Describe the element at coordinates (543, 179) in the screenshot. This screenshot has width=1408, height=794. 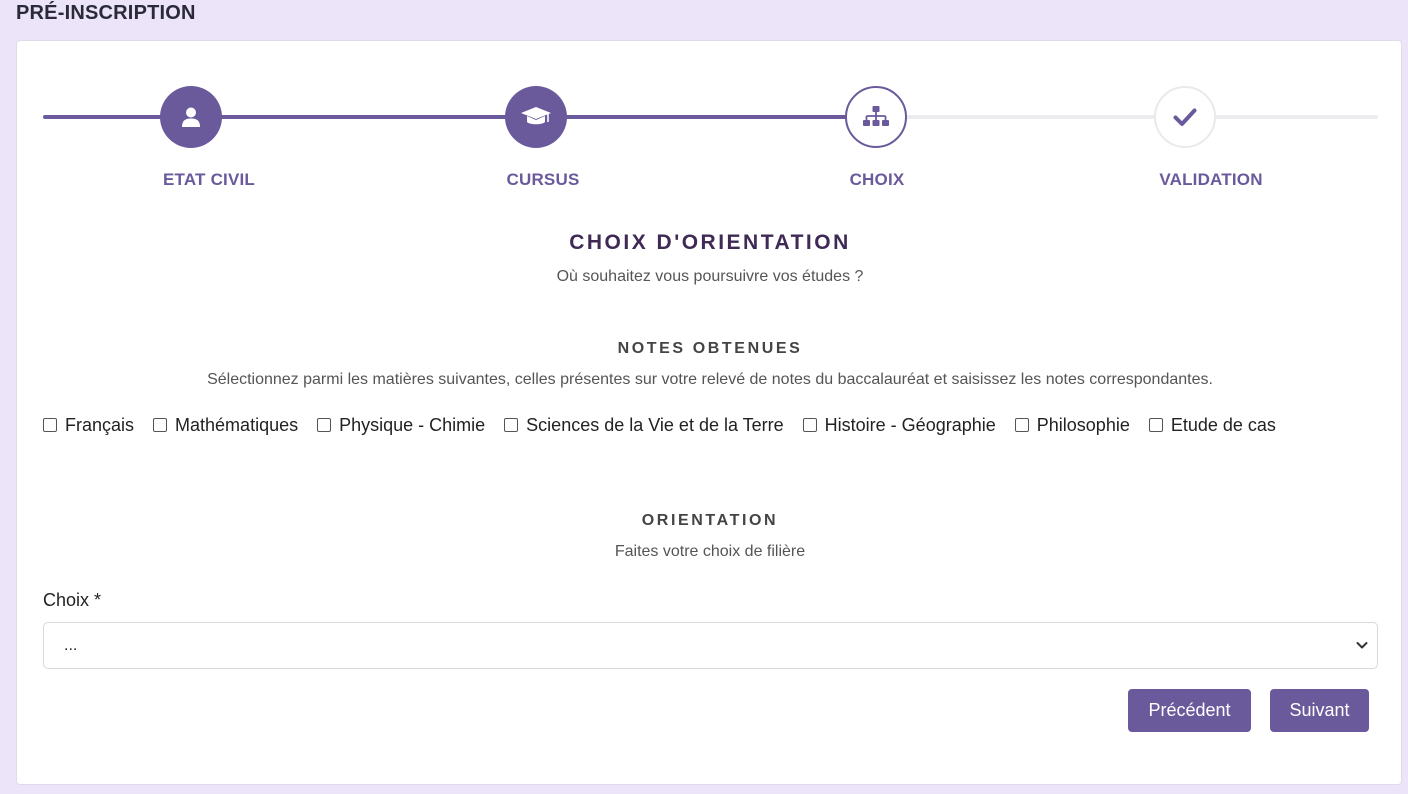
I see `step-label-cursus: CURSUS` at that location.